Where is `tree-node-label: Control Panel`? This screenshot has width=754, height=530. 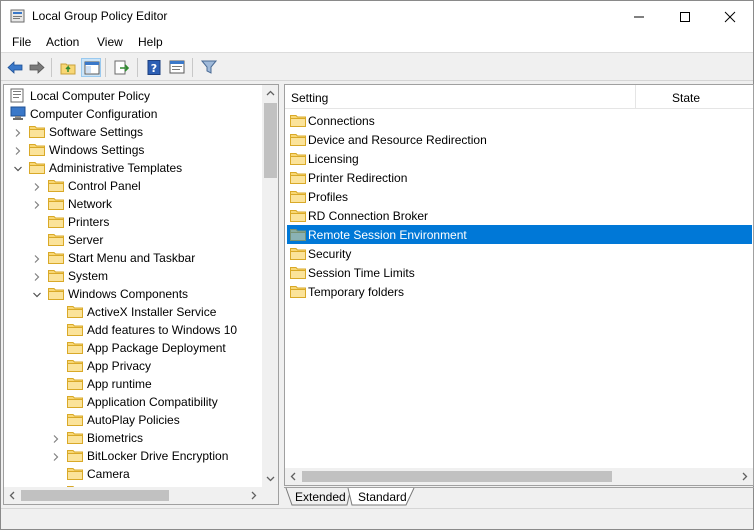 tree-node-label: Control Panel is located at coordinates (104, 186).